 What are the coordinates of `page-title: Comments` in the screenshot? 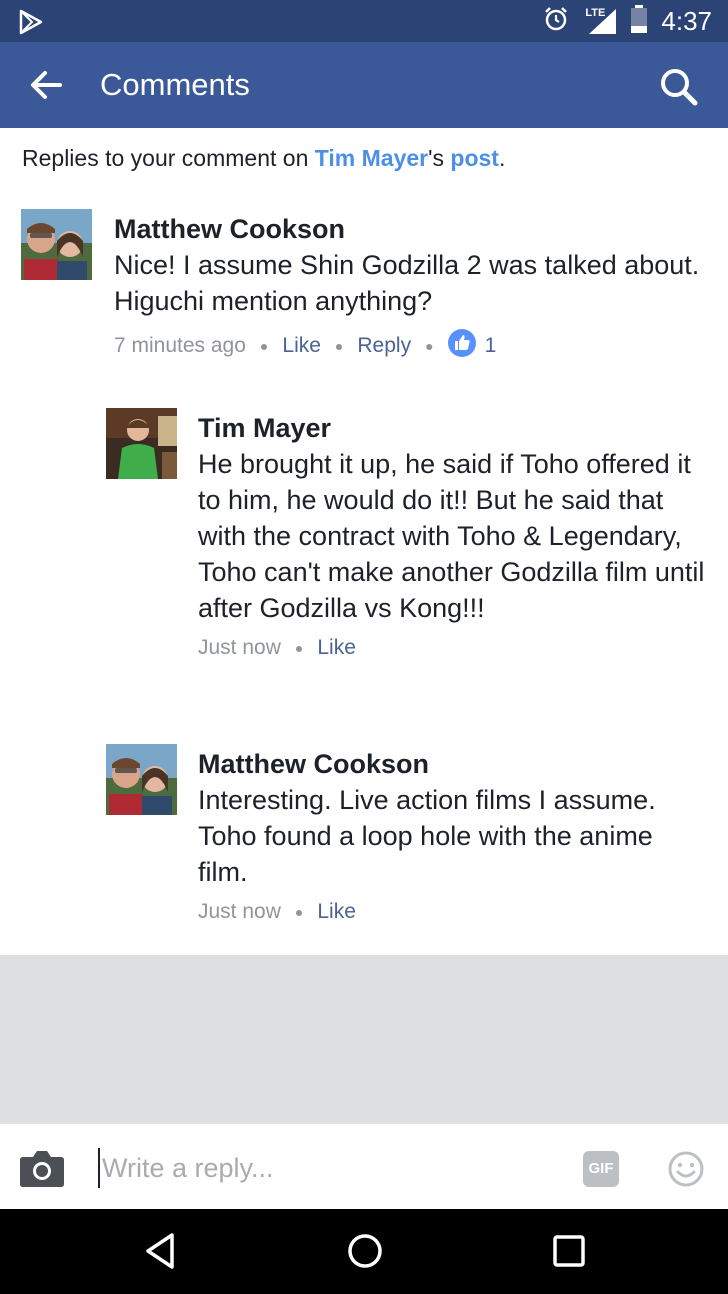 It's located at (175, 84).